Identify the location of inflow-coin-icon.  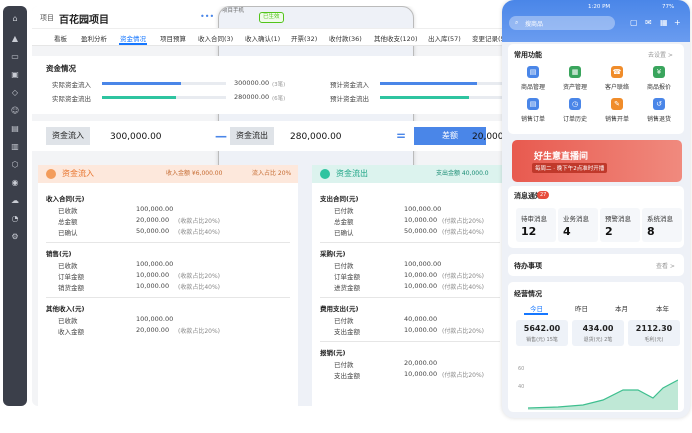
(52, 174).